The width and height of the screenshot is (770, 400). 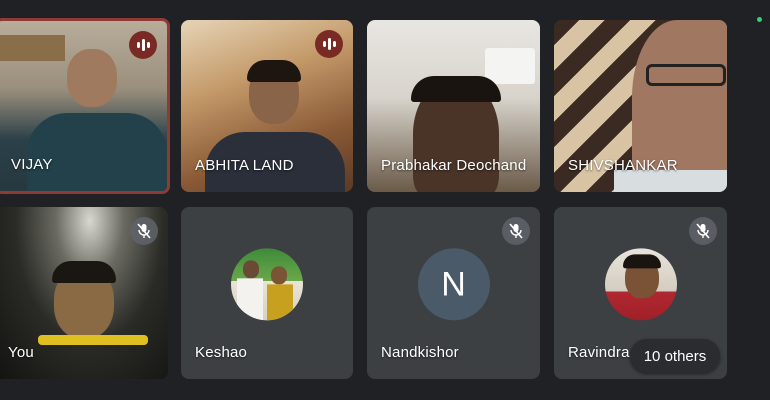 I want to click on participant-name: Nandkishor, so click(x=420, y=352).